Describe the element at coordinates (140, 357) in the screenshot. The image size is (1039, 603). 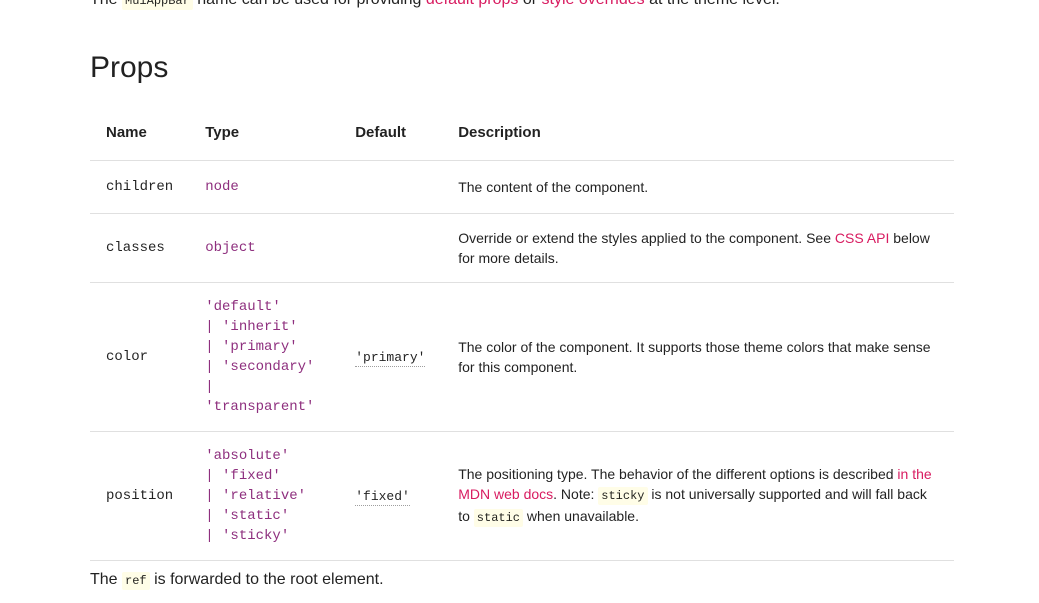
I see `prop-name: color` at that location.